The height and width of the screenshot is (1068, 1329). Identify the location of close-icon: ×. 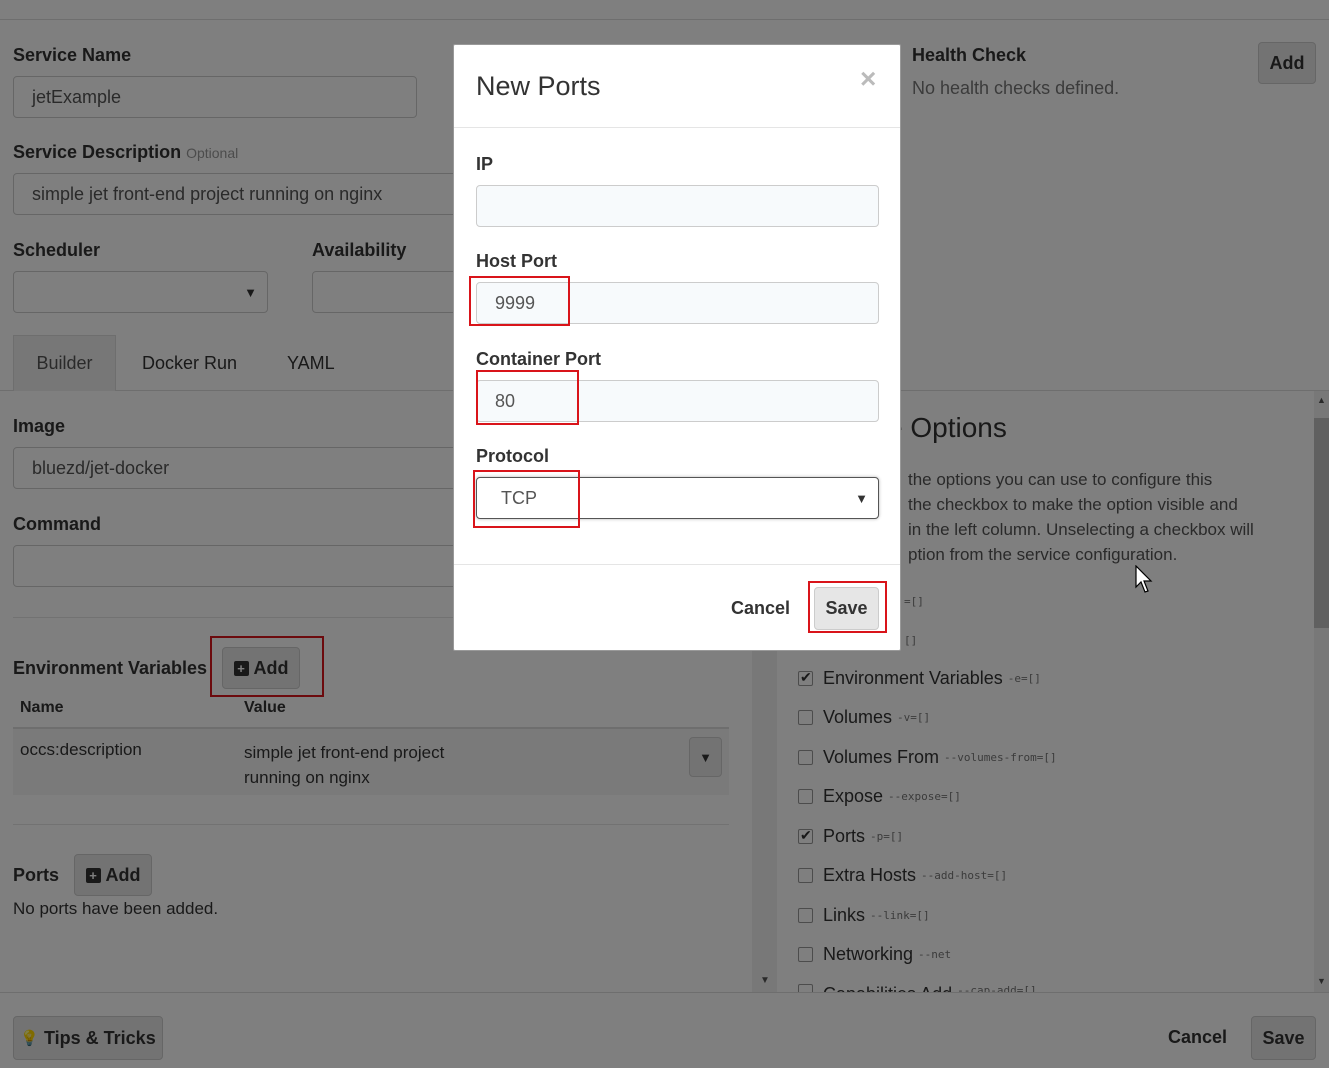
(868, 79).